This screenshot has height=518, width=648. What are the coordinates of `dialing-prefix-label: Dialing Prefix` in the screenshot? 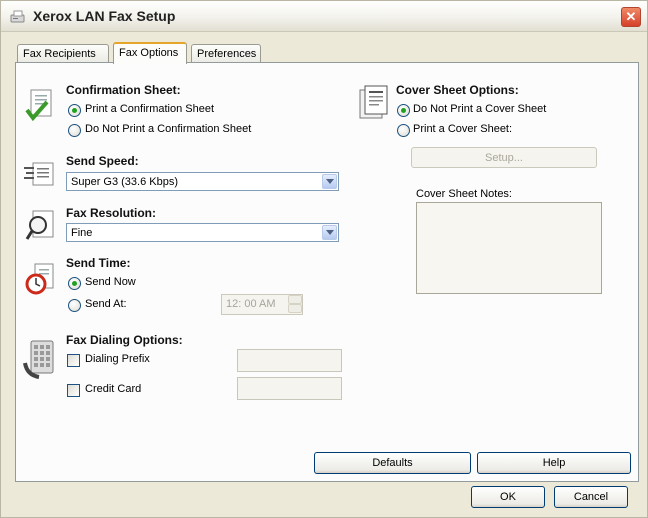 It's located at (117, 359).